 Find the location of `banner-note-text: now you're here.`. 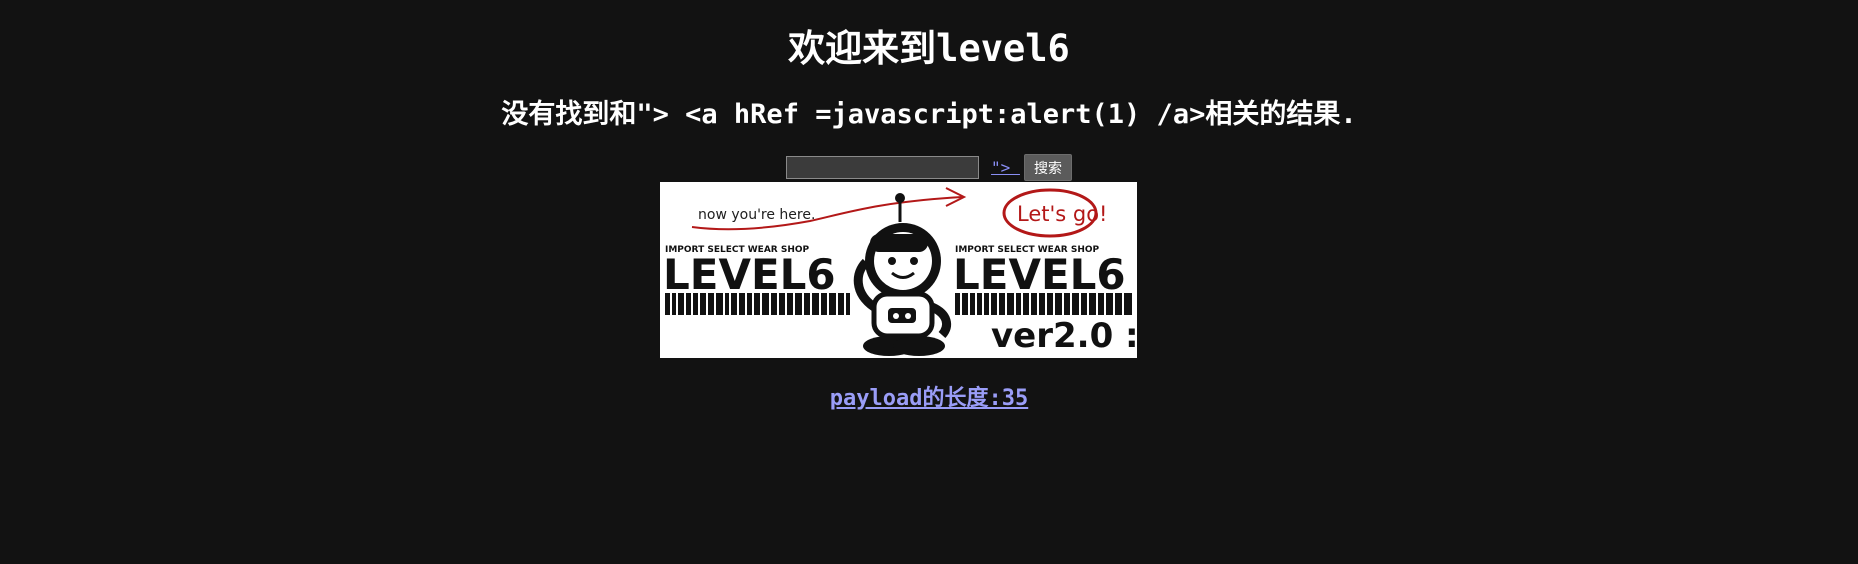

banner-note-text: now you're here. is located at coordinates (756, 215).